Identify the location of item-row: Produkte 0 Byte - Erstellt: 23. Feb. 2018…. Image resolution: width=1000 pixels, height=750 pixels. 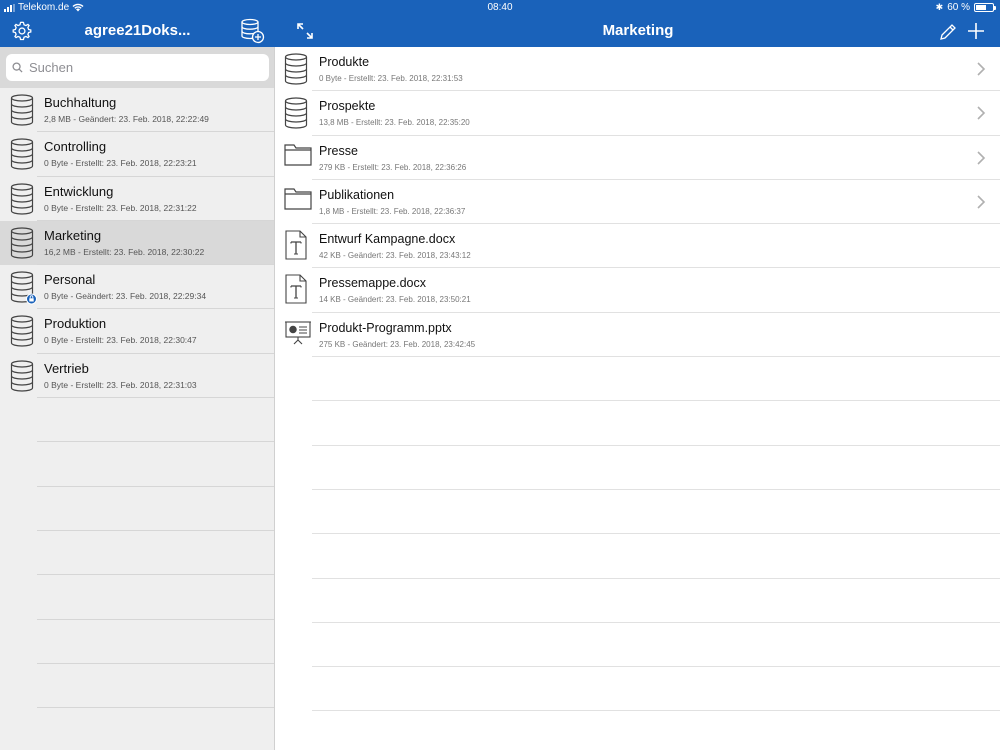
(642, 69).